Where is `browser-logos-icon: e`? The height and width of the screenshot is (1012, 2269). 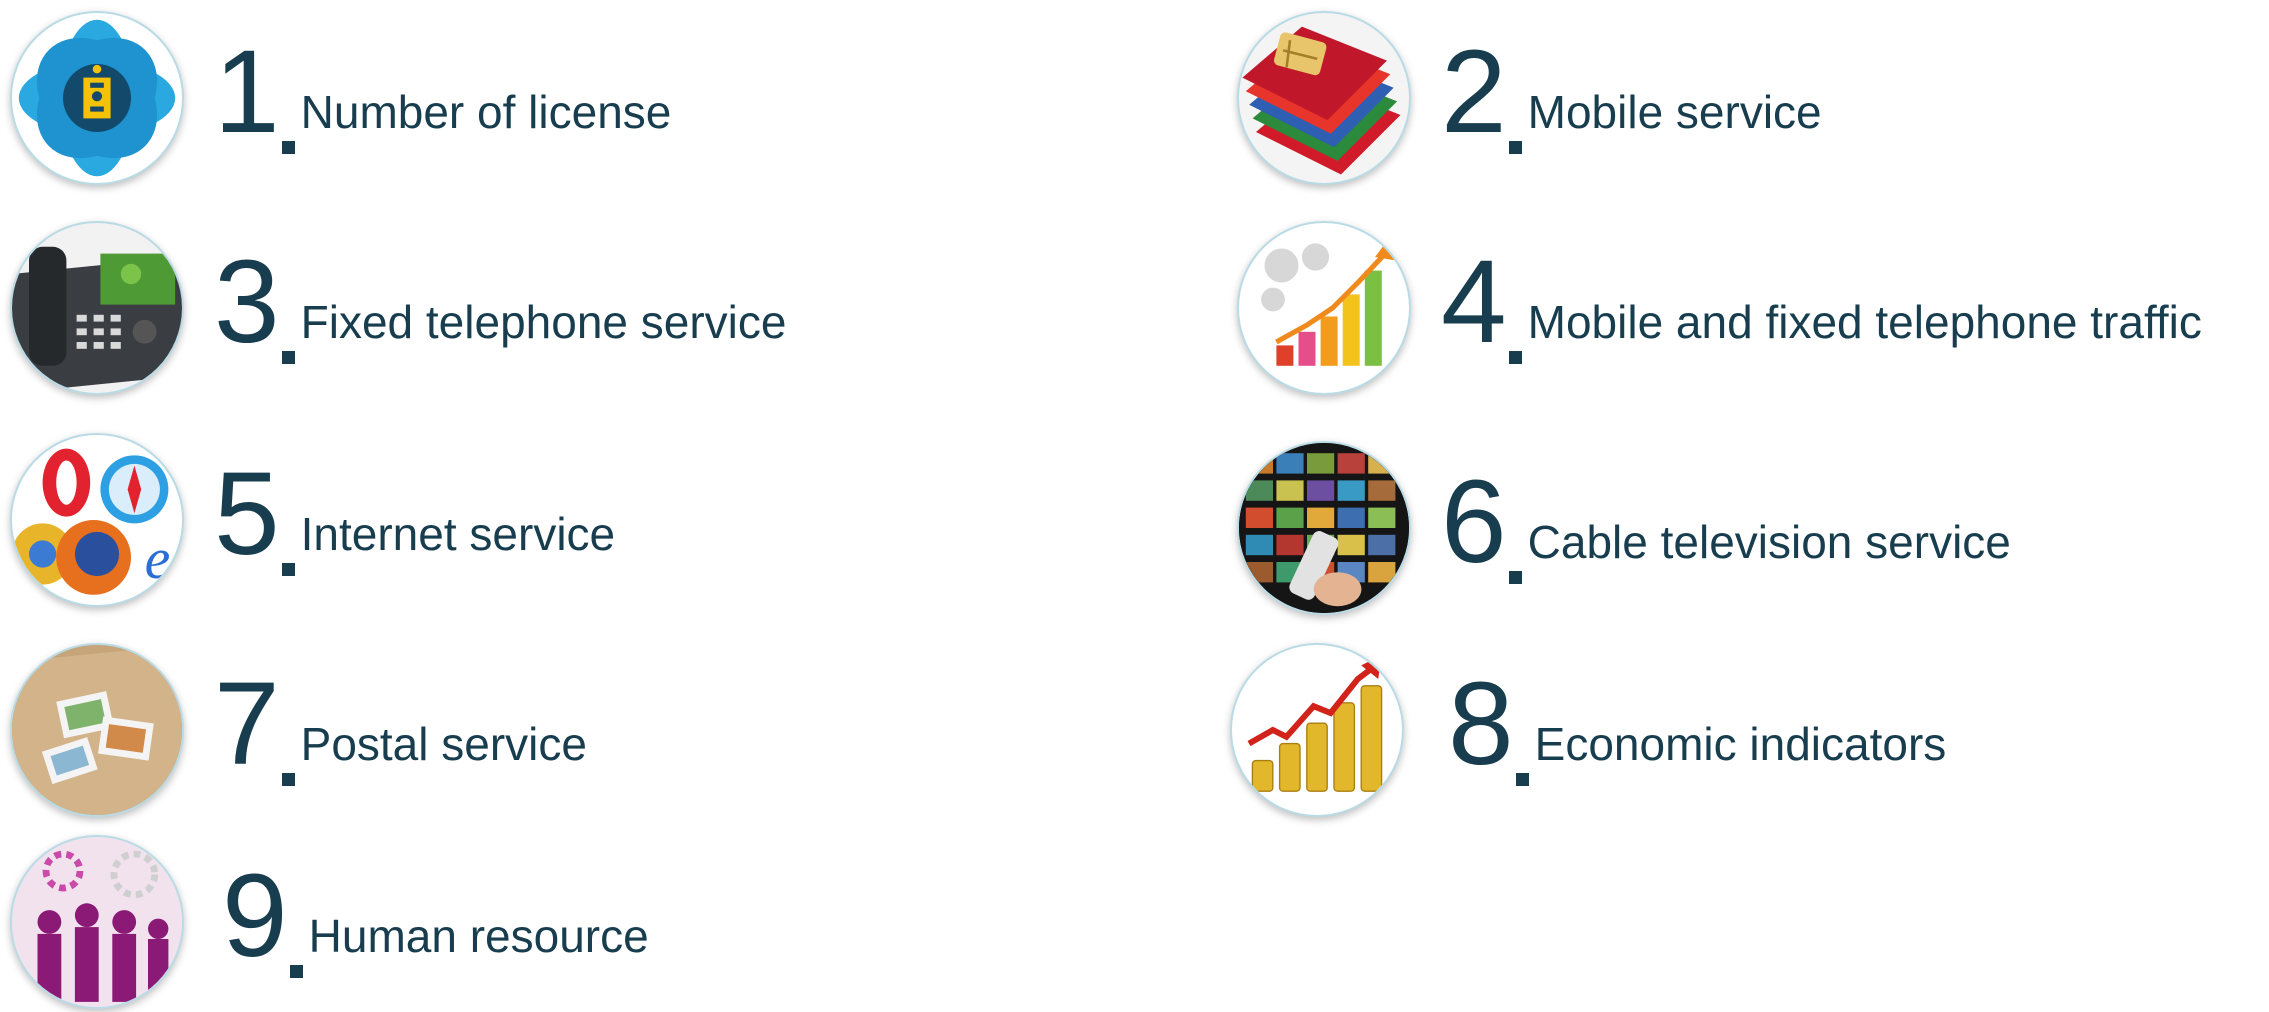 browser-logos-icon: e is located at coordinates (97, 520).